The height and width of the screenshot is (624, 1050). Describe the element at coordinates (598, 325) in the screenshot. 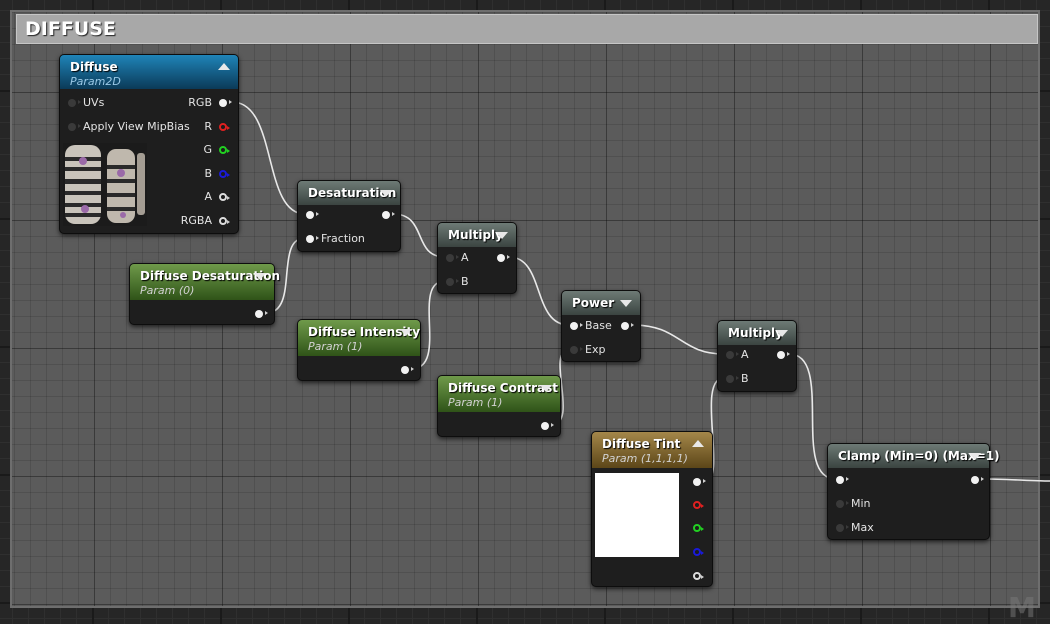

I see `base-label: Base` at that location.